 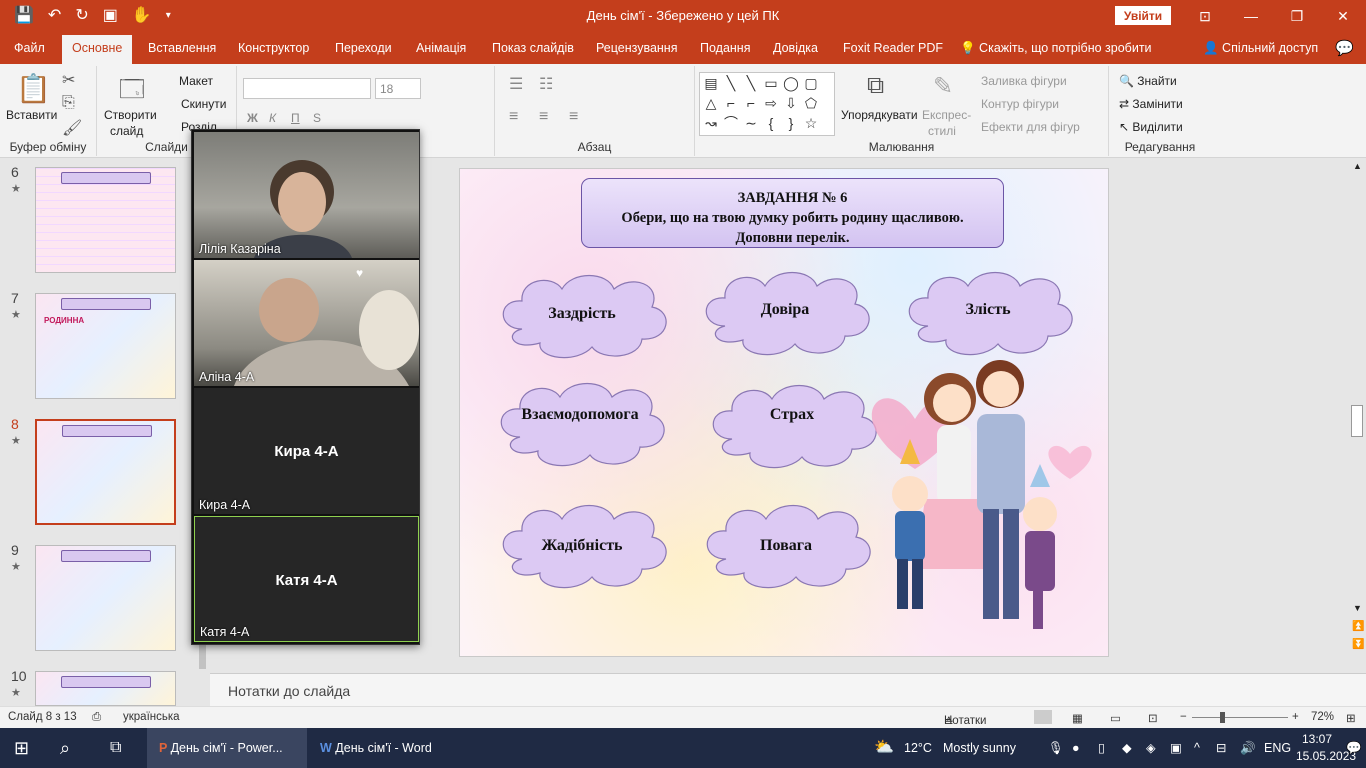 I want to click on prev-slide-icon: ⏫, so click(x=1358, y=626).